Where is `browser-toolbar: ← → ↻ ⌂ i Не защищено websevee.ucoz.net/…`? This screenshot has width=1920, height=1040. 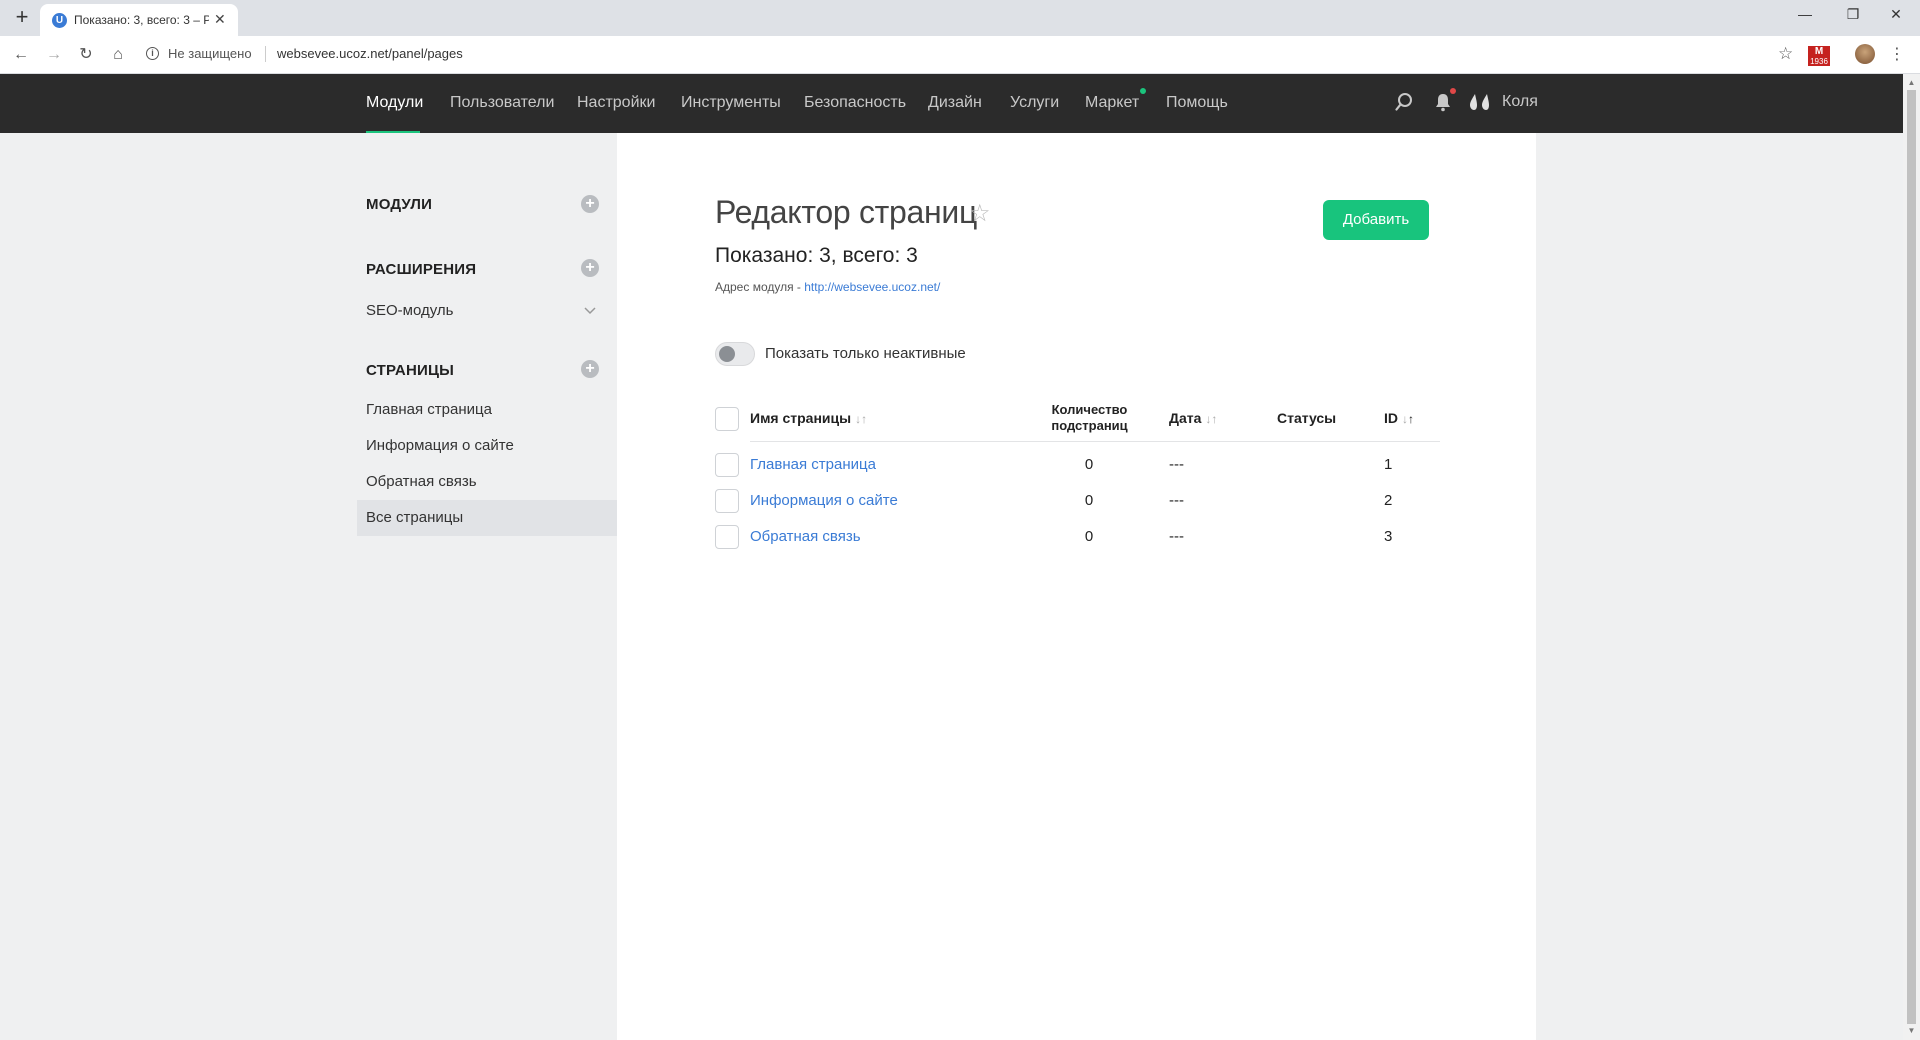
browser-toolbar: ← → ↻ ⌂ i Не защищено websevee.ucoz.net/… is located at coordinates (960, 55).